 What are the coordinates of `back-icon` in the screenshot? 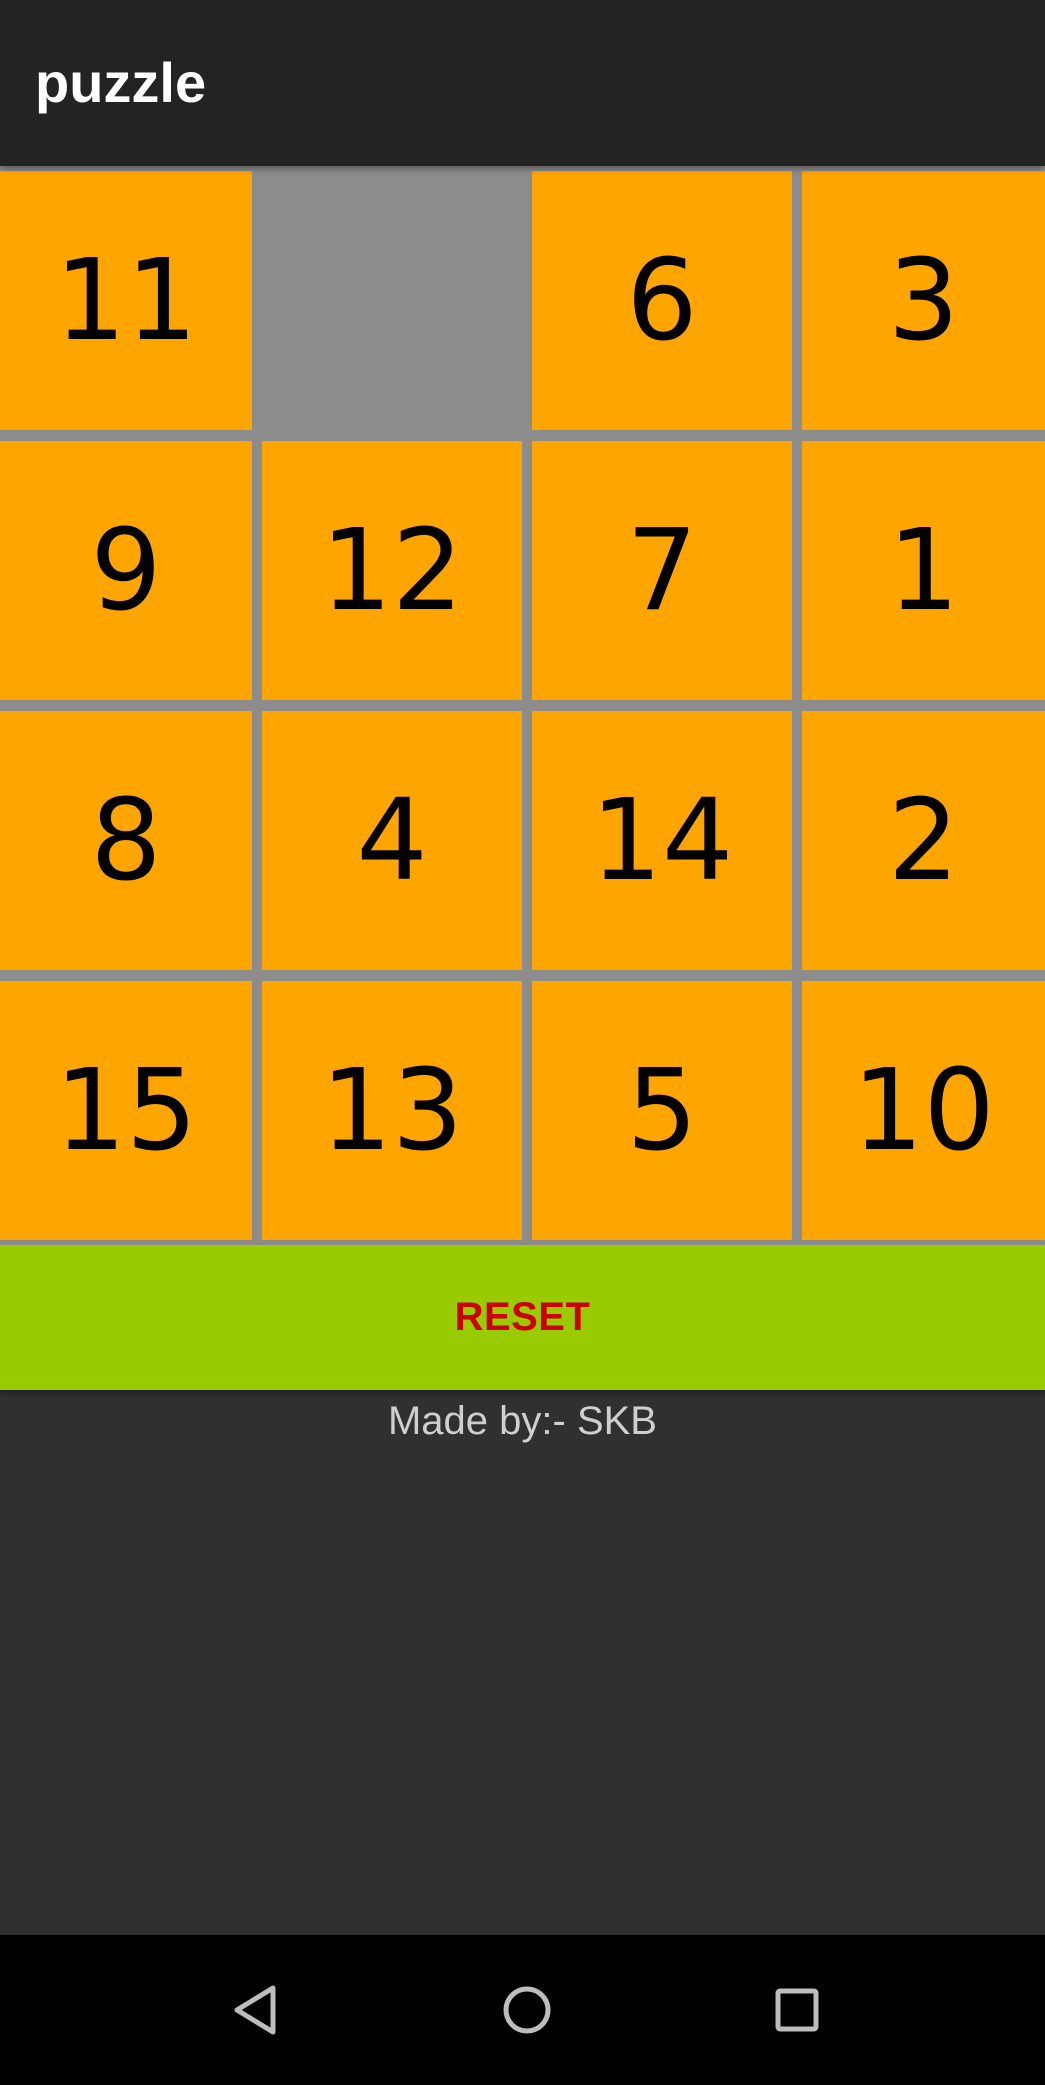 It's located at (257, 2010).